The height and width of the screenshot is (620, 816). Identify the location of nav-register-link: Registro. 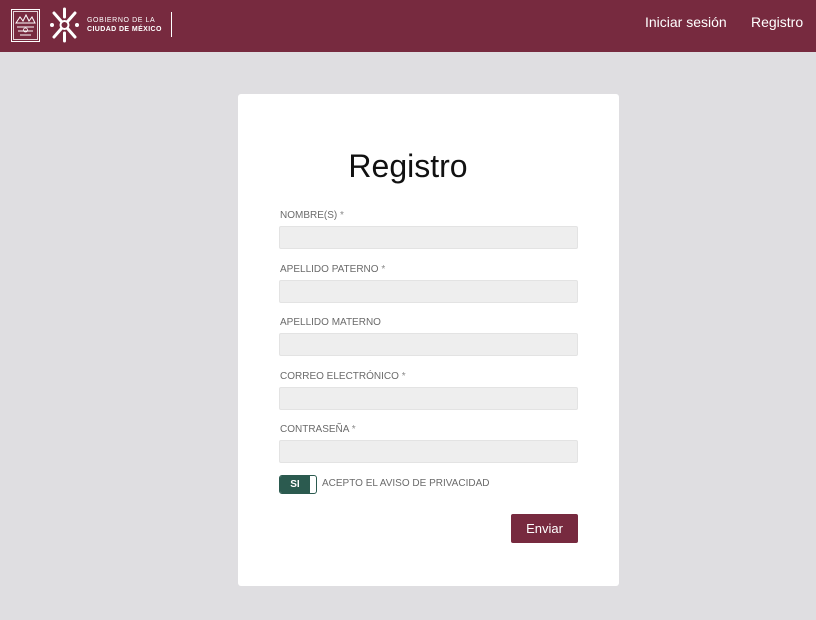
(777, 22).